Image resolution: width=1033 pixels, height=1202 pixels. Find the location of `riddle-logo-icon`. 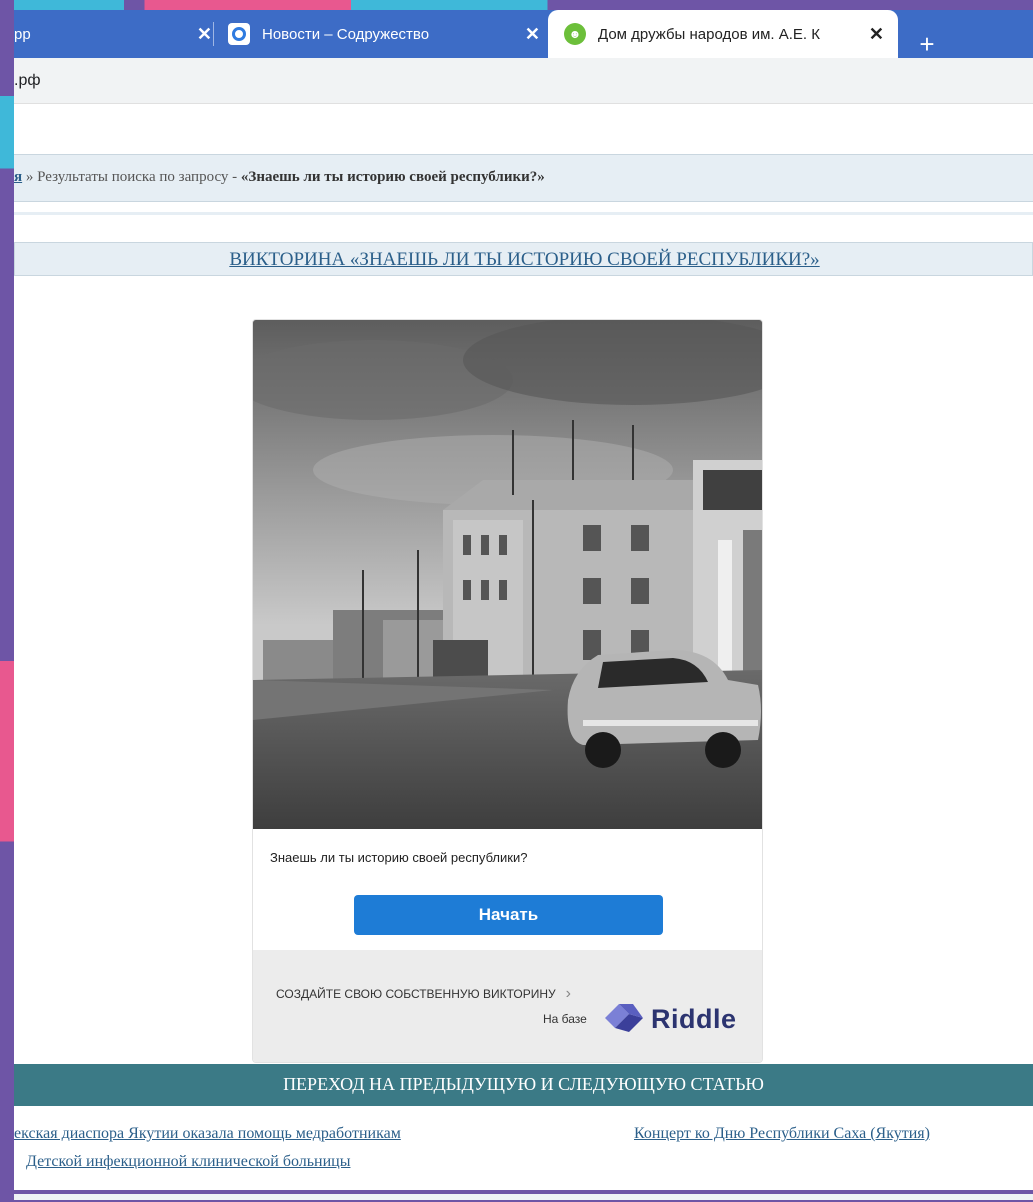

riddle-logo-icon is located at coordinates (624, 1018).